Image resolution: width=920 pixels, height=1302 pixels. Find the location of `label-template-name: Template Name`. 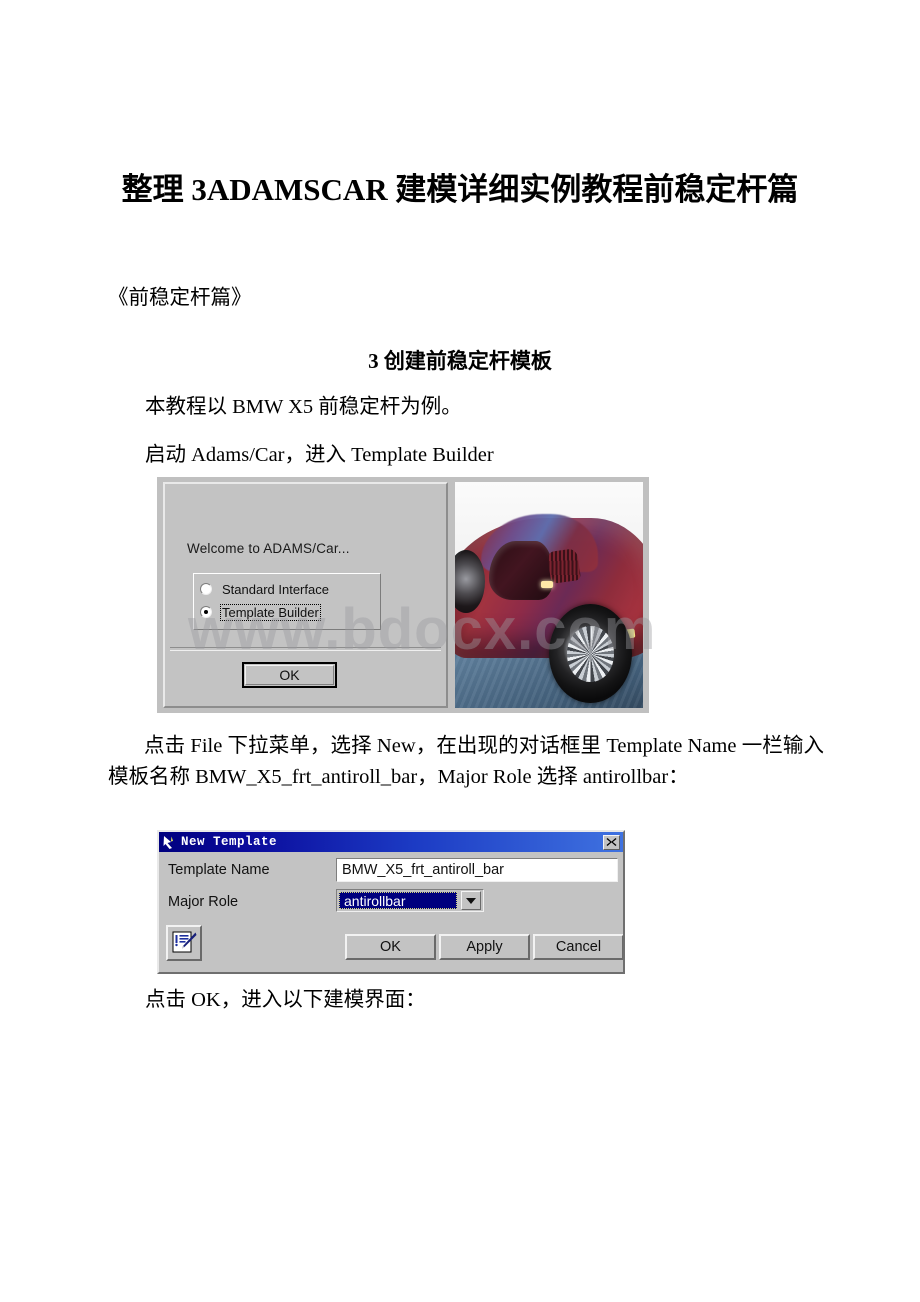

label-template-name: Template Name is located at coordinates (219, 870).